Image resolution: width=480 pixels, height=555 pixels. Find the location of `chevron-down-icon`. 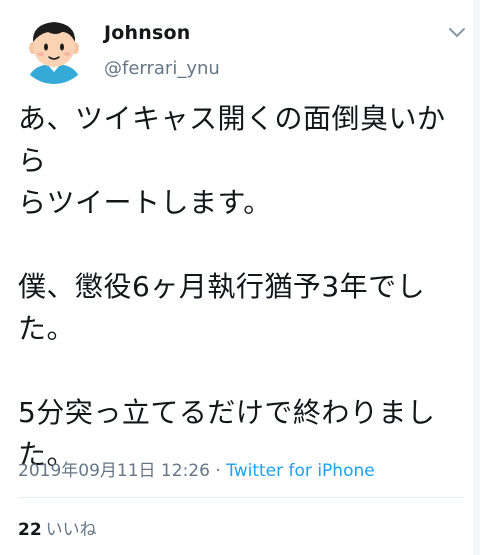

chevron-down-icon is located at coordinates (457, 33).